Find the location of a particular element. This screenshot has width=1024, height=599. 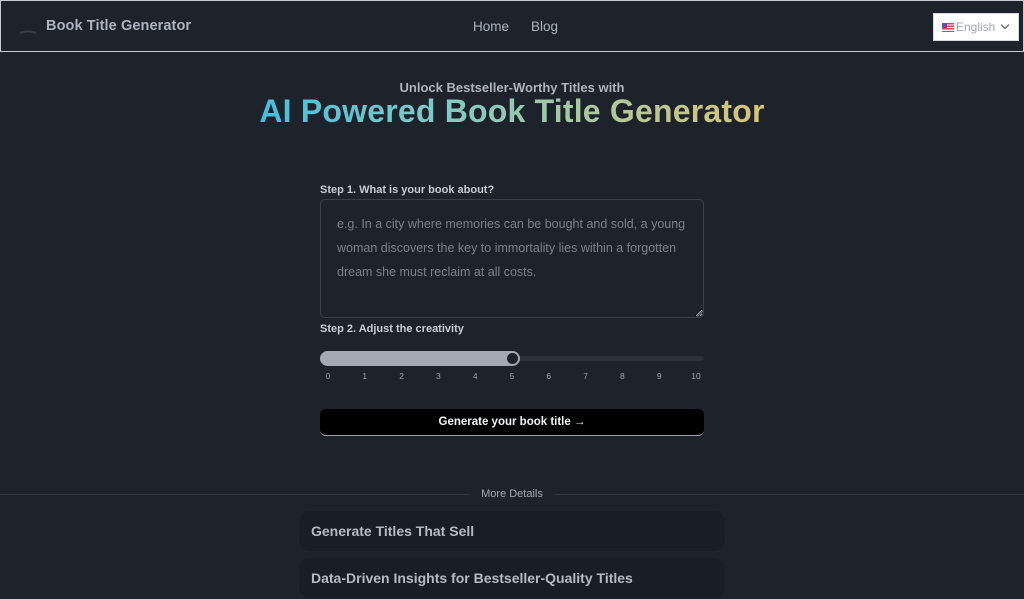

brand-name: Book Title Generator is located at coordinates (119, 26).